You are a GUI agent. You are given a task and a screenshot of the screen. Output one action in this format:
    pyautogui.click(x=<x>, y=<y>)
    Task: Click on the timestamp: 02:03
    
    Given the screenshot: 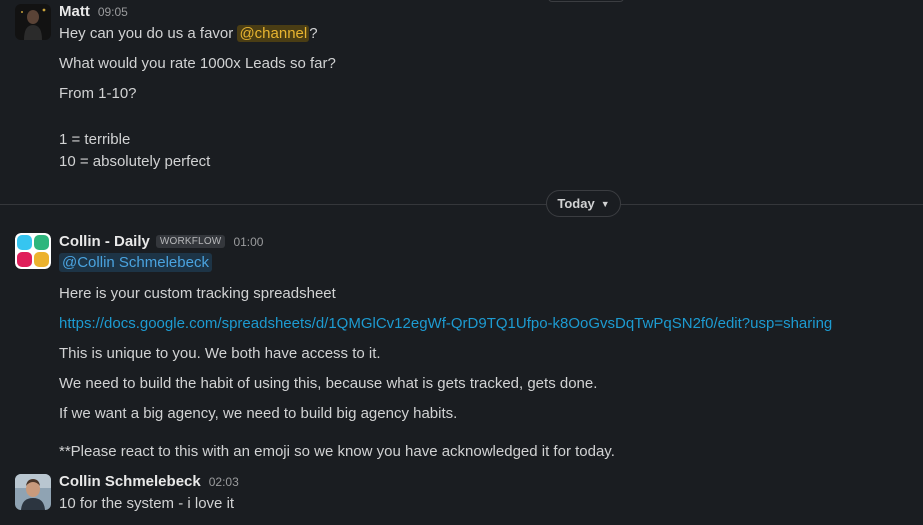 What is the action you would take?
    pyautogui.click(x=224, y=482)
    